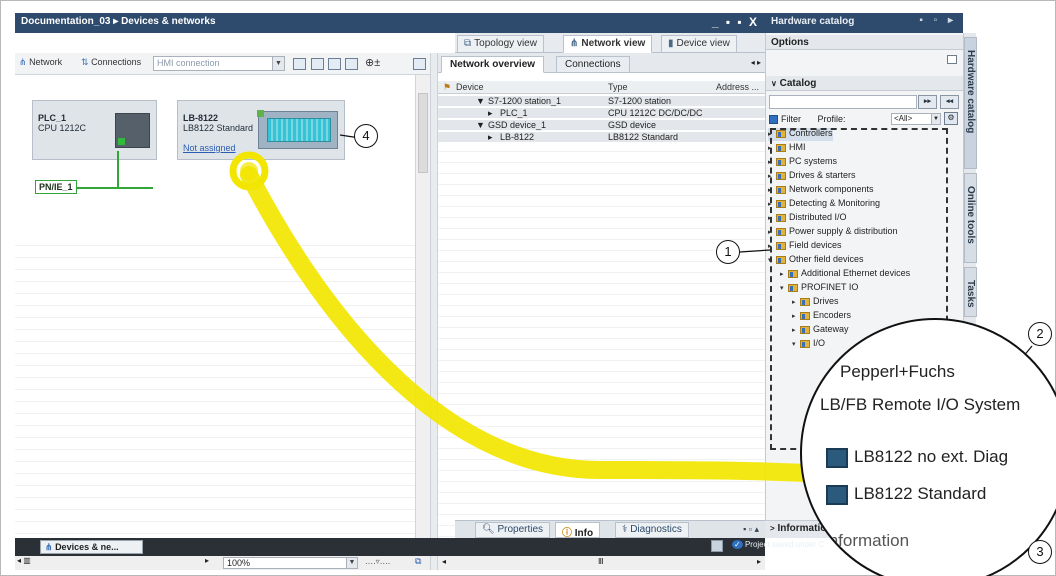  I want to click on scroll-thumb: Ⅲ, so click(601, 561).